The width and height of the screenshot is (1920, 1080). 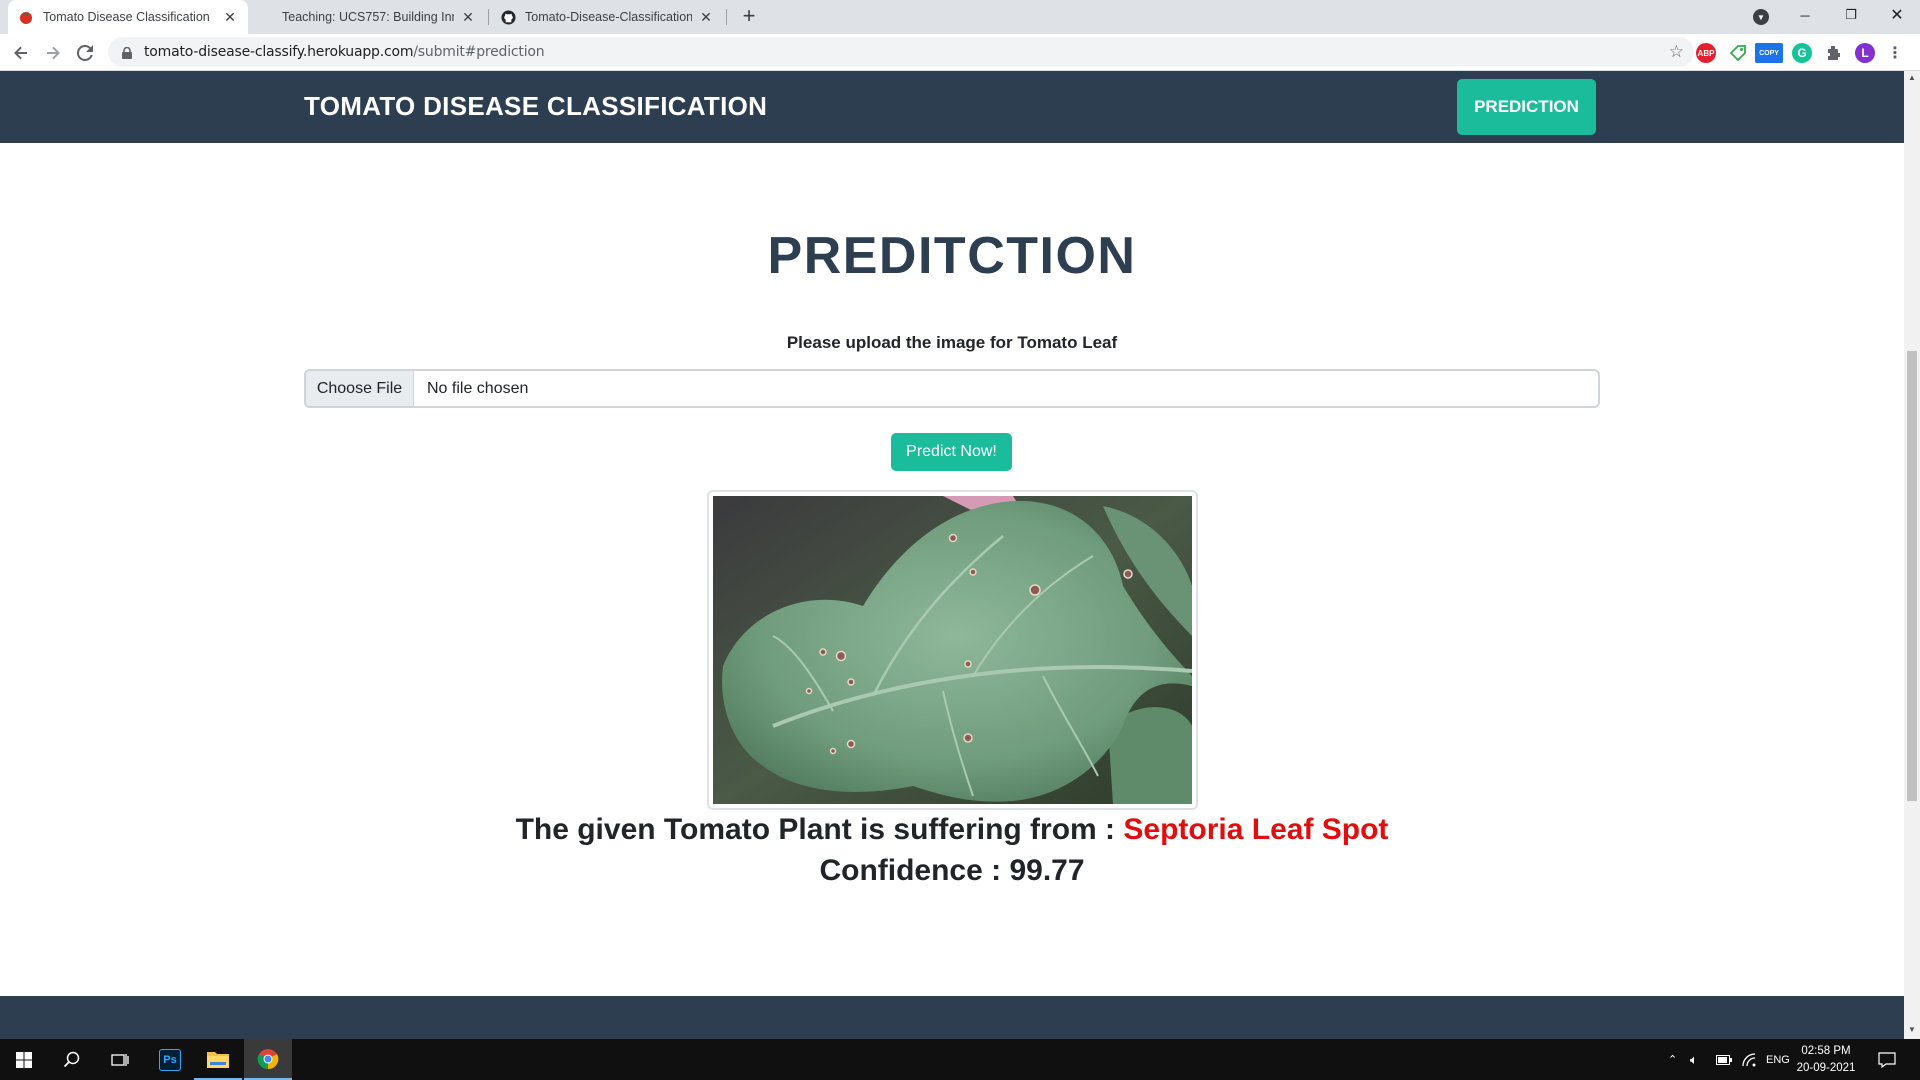 I want to click on photoshop-label: Ps, so click(x=170, y=1059).